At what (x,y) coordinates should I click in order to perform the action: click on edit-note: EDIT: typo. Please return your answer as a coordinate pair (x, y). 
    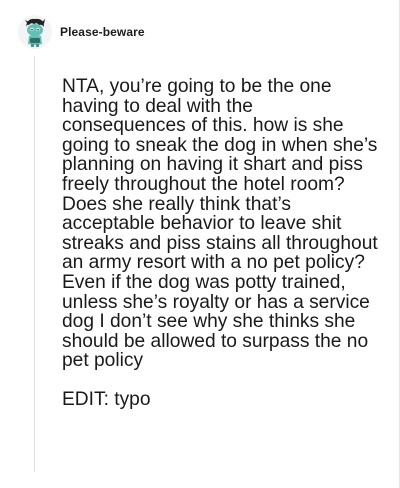
    Looking at the image, I should click on (106, 399).